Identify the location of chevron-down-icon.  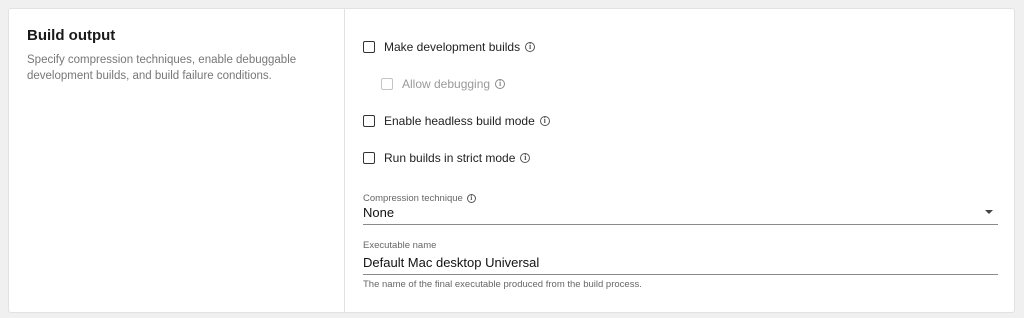
(989, 212).